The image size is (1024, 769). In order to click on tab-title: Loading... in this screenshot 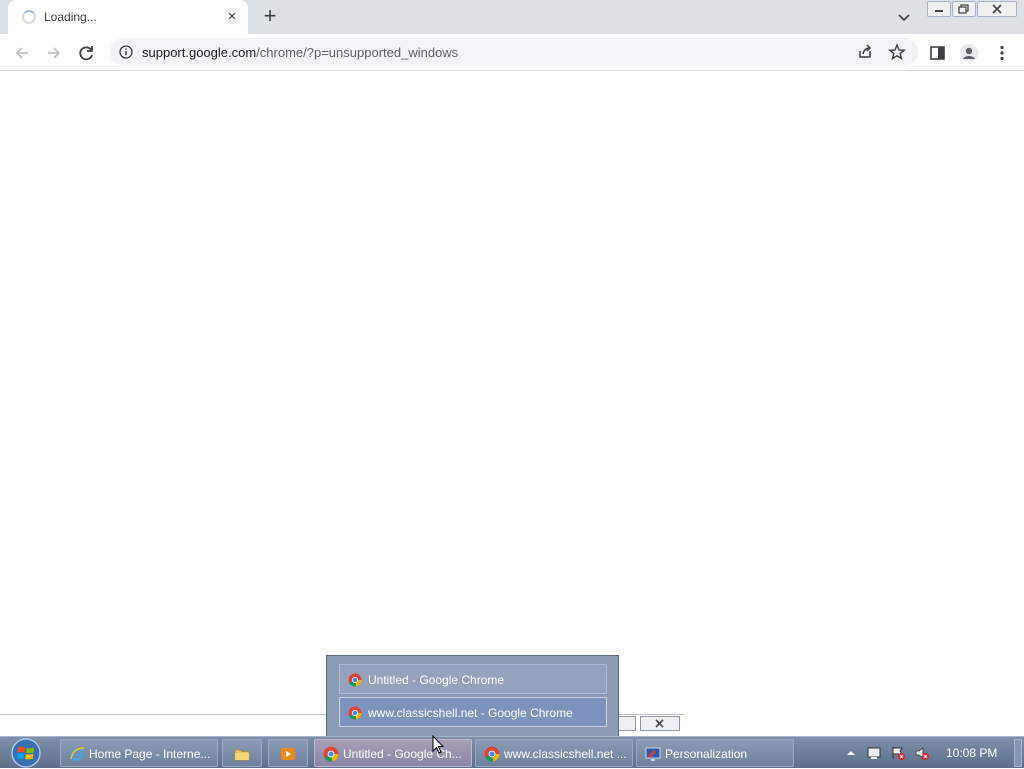, I will do `click(70, 17)`.